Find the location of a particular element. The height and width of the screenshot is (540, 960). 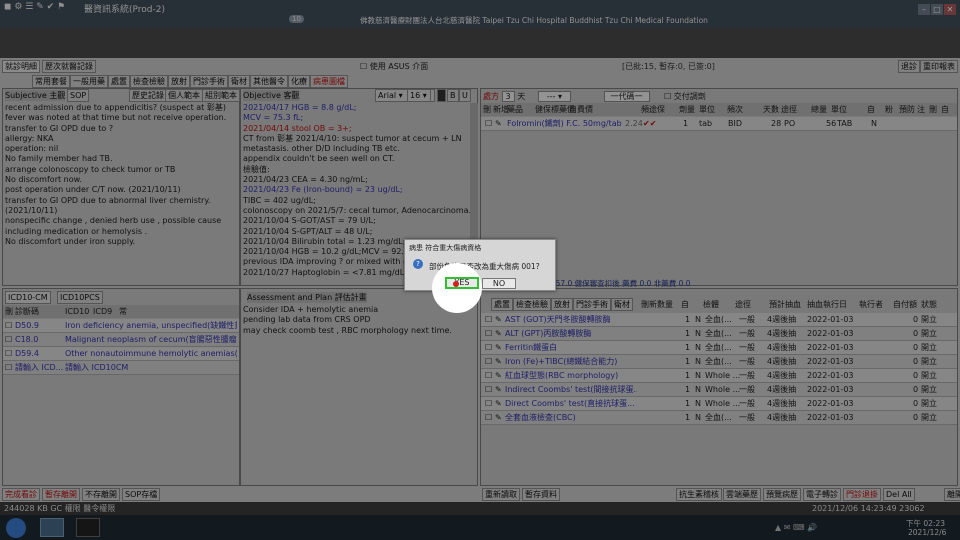

question-icon: ? is located at coordinates (418, 264).